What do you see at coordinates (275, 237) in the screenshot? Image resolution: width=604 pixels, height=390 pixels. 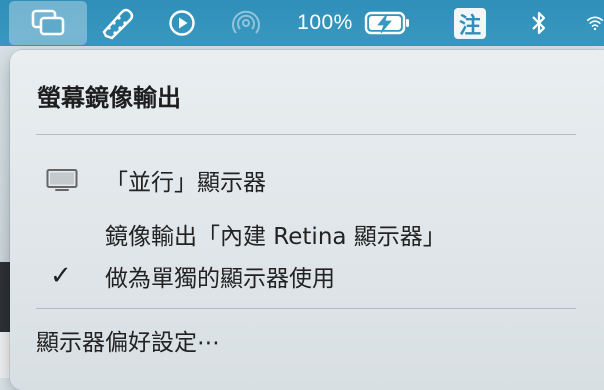 I see `menu-item-label: 鏡像輸出「內建 Retina 顯示器」` at bounding box center [275, 237].